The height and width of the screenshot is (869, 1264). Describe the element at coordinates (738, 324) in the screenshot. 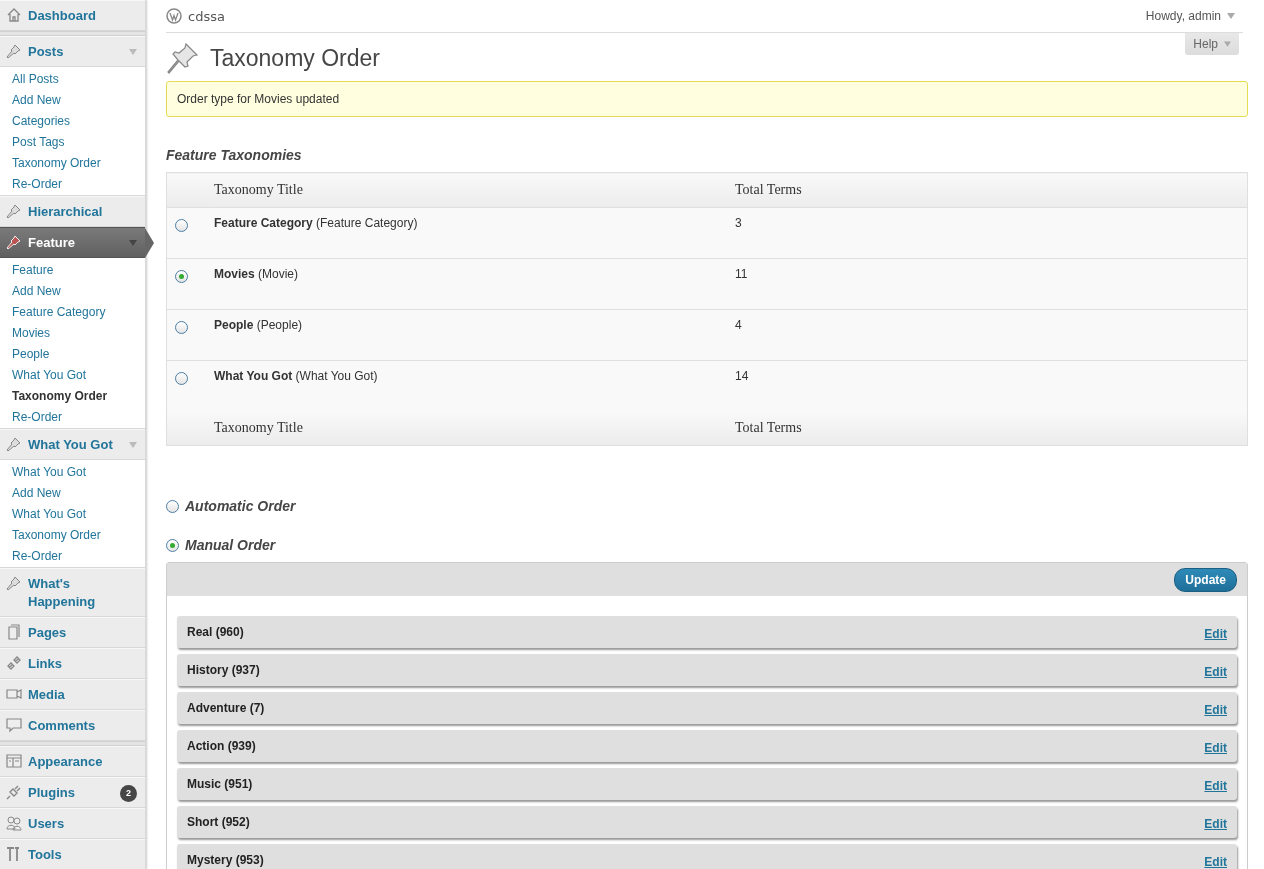

I see `term-count: 4` at that location.